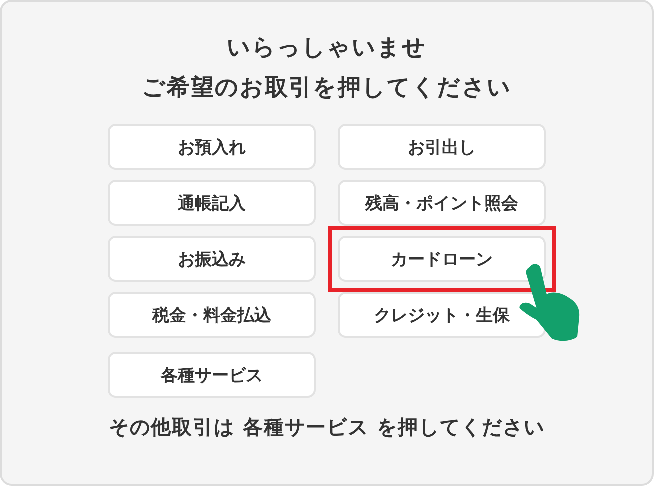  Describe the element at coordinates (212, 315) in the screenshot. I see `menu-button: 税金・料金払込` at that location.